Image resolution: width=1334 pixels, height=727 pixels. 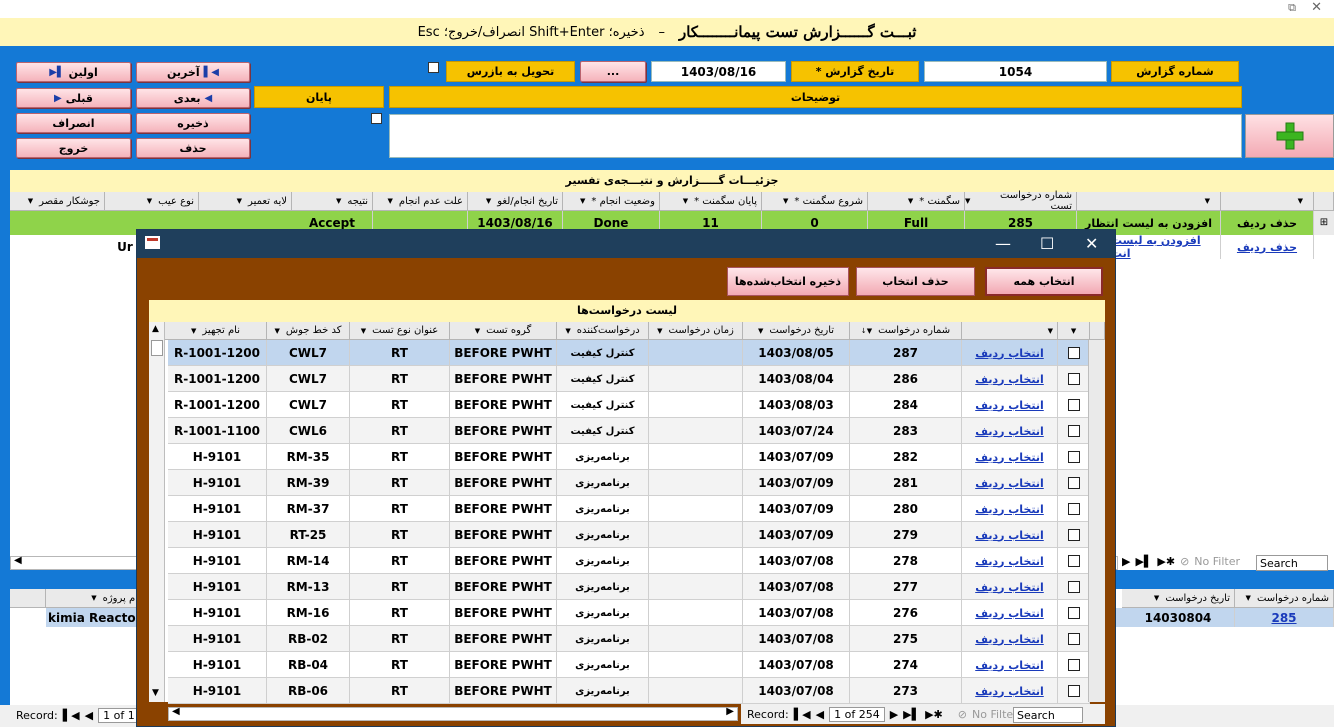 I want to click on cell-num: 279, so click(x=906, y=535).